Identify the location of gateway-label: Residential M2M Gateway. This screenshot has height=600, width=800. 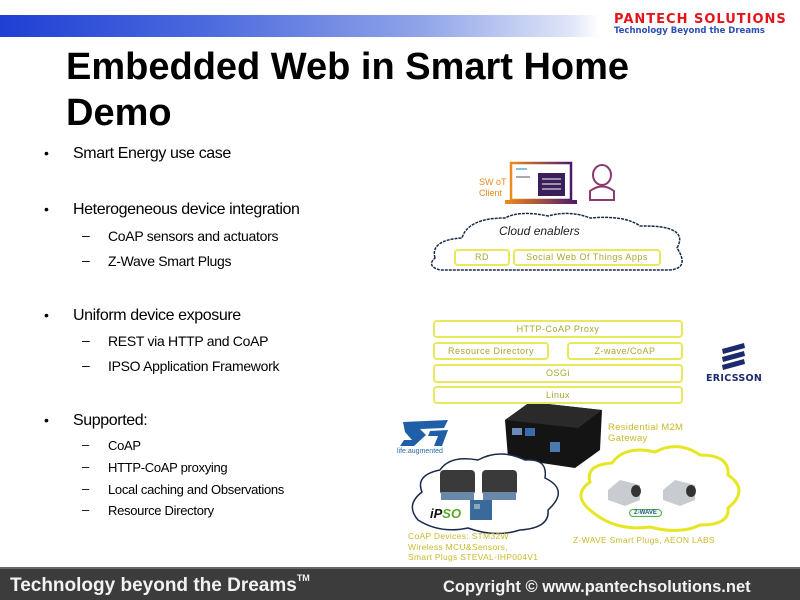
(645, 433).